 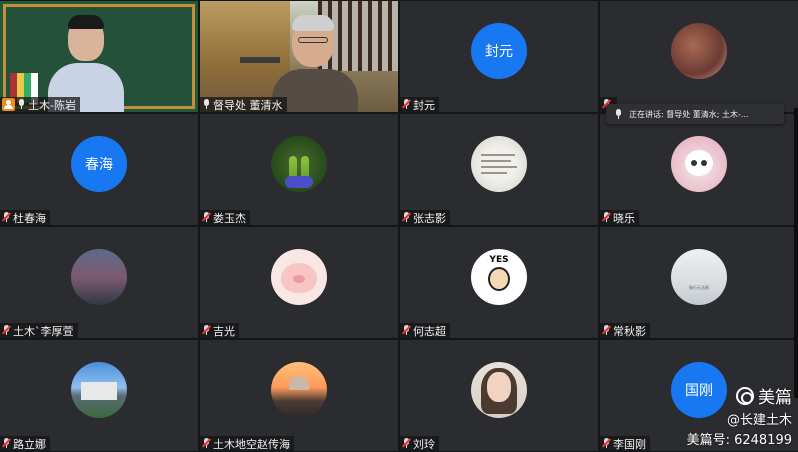 What do you see at coordinates (8, 104) in the screenshot?
I see `host-icon` at bounding box center [8, 104].